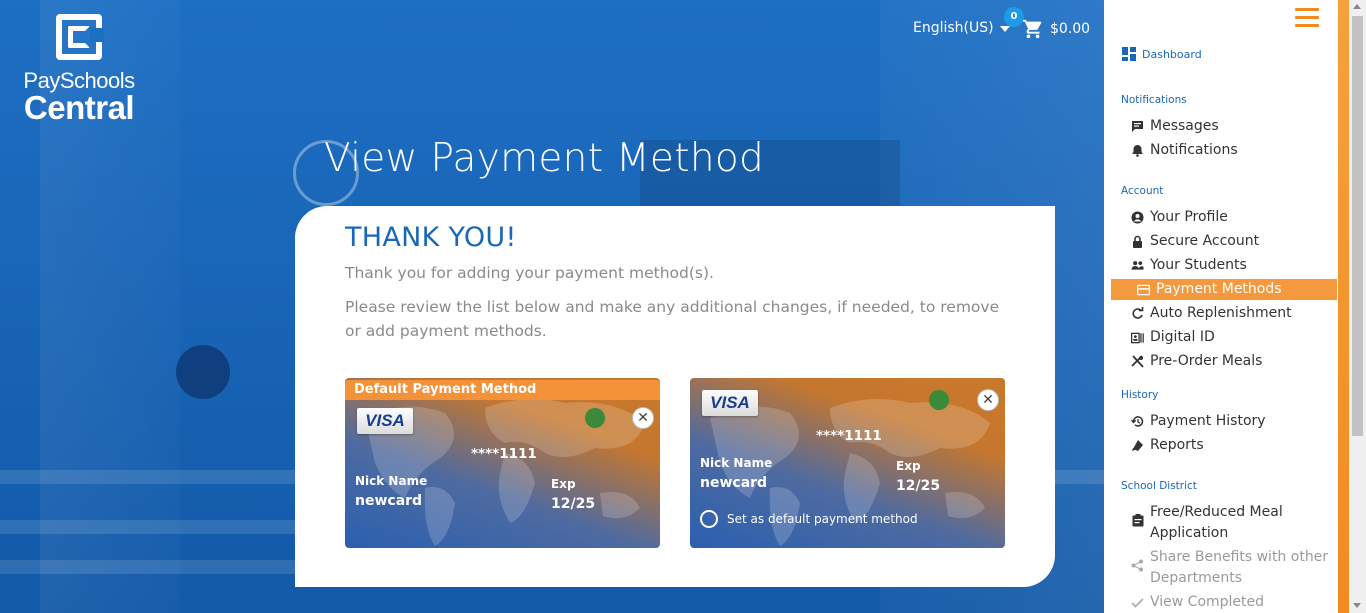  Describe the element at coordinates (1137, 126) in the screenshot. I see `message-icon` at that location.